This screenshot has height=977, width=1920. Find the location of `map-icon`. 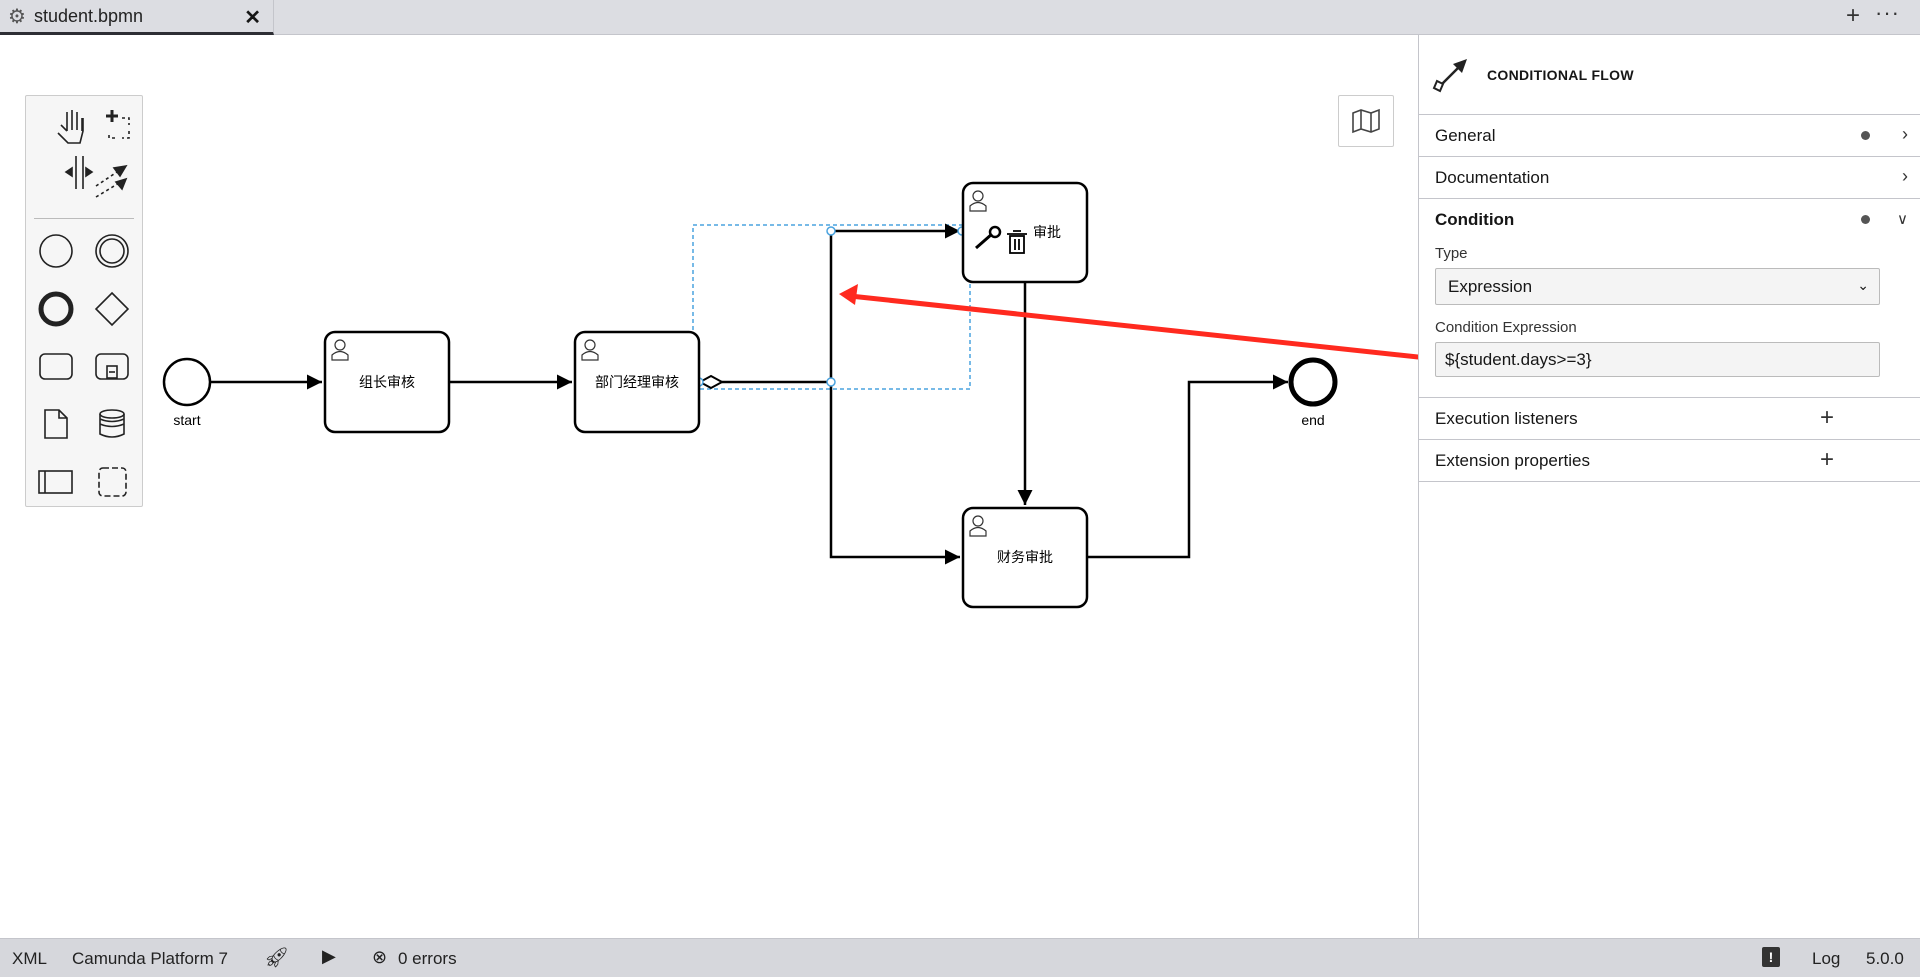

map-icon is located at coordinates (1366, 121).